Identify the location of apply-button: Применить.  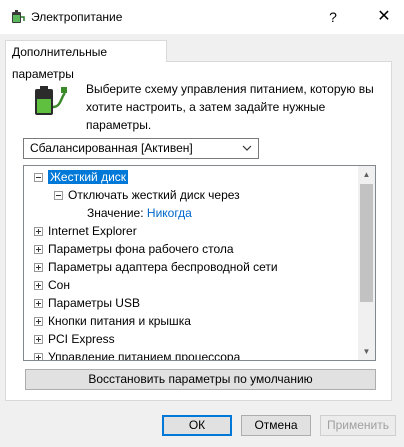
(358, 425).